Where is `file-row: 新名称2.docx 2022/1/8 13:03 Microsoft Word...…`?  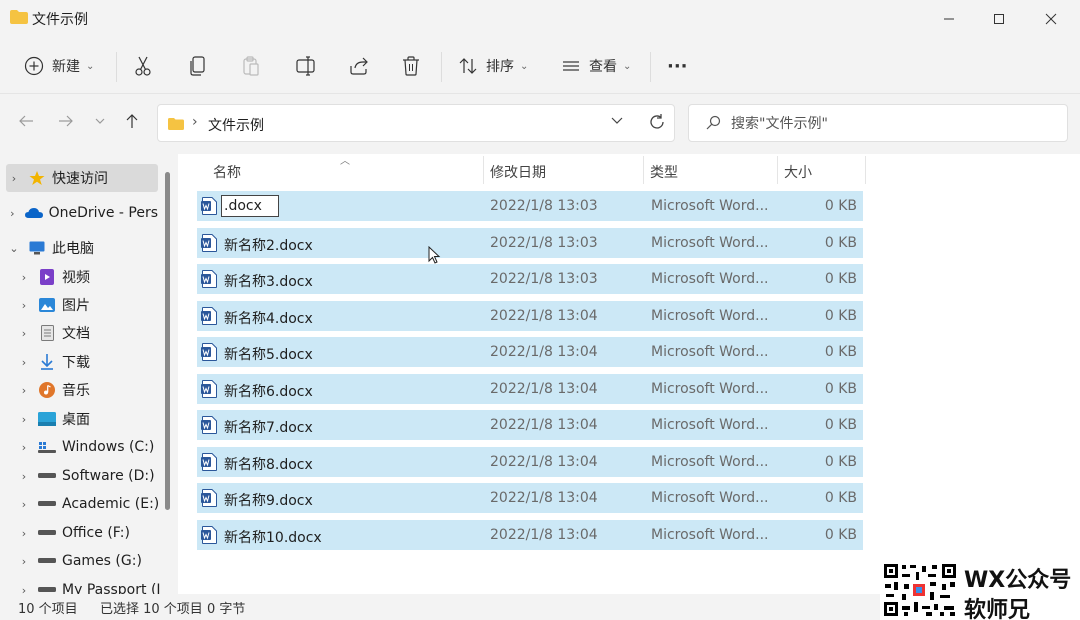
file-row: 新名称2.docx 2022/1/8 13:03 Microsoft Word...… is located at coordinates (530, 242).